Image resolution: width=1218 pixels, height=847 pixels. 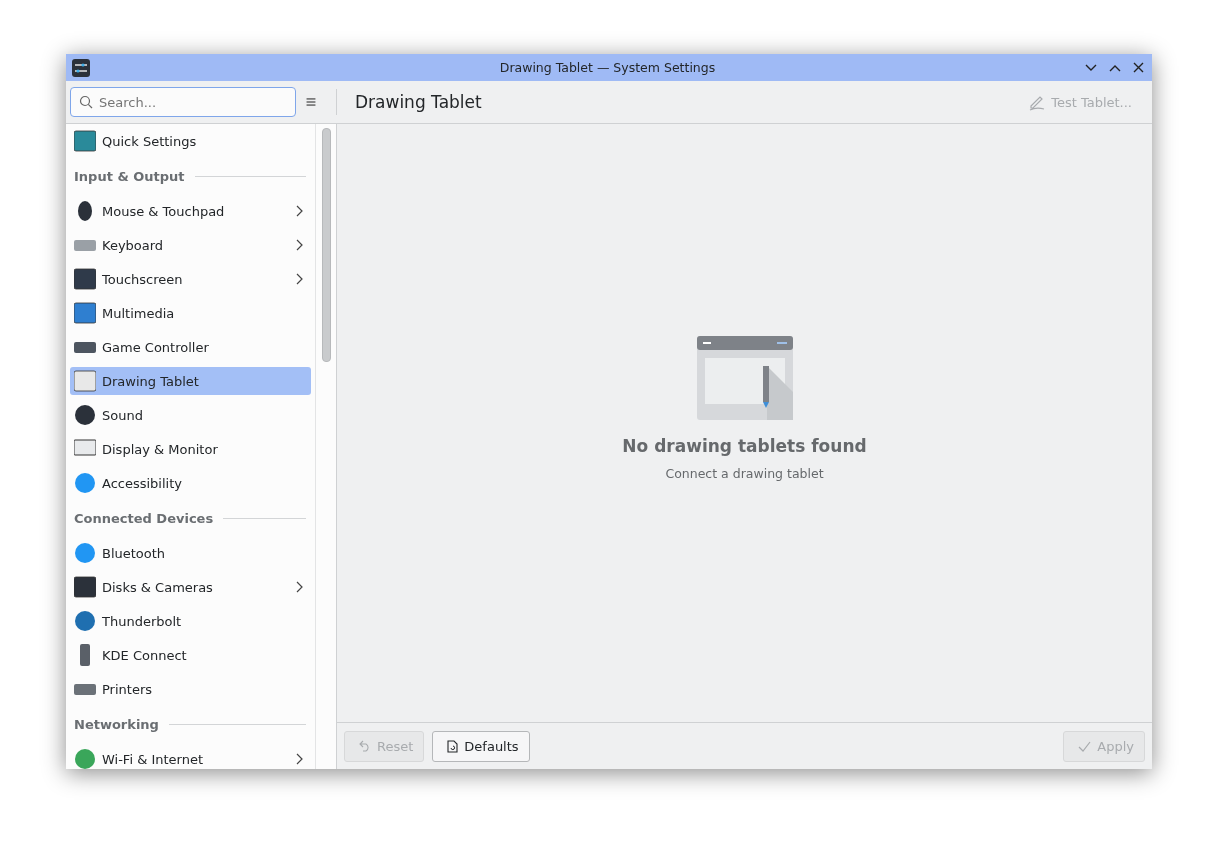 I want to click on menu-icon, so click(x=311, y=102).